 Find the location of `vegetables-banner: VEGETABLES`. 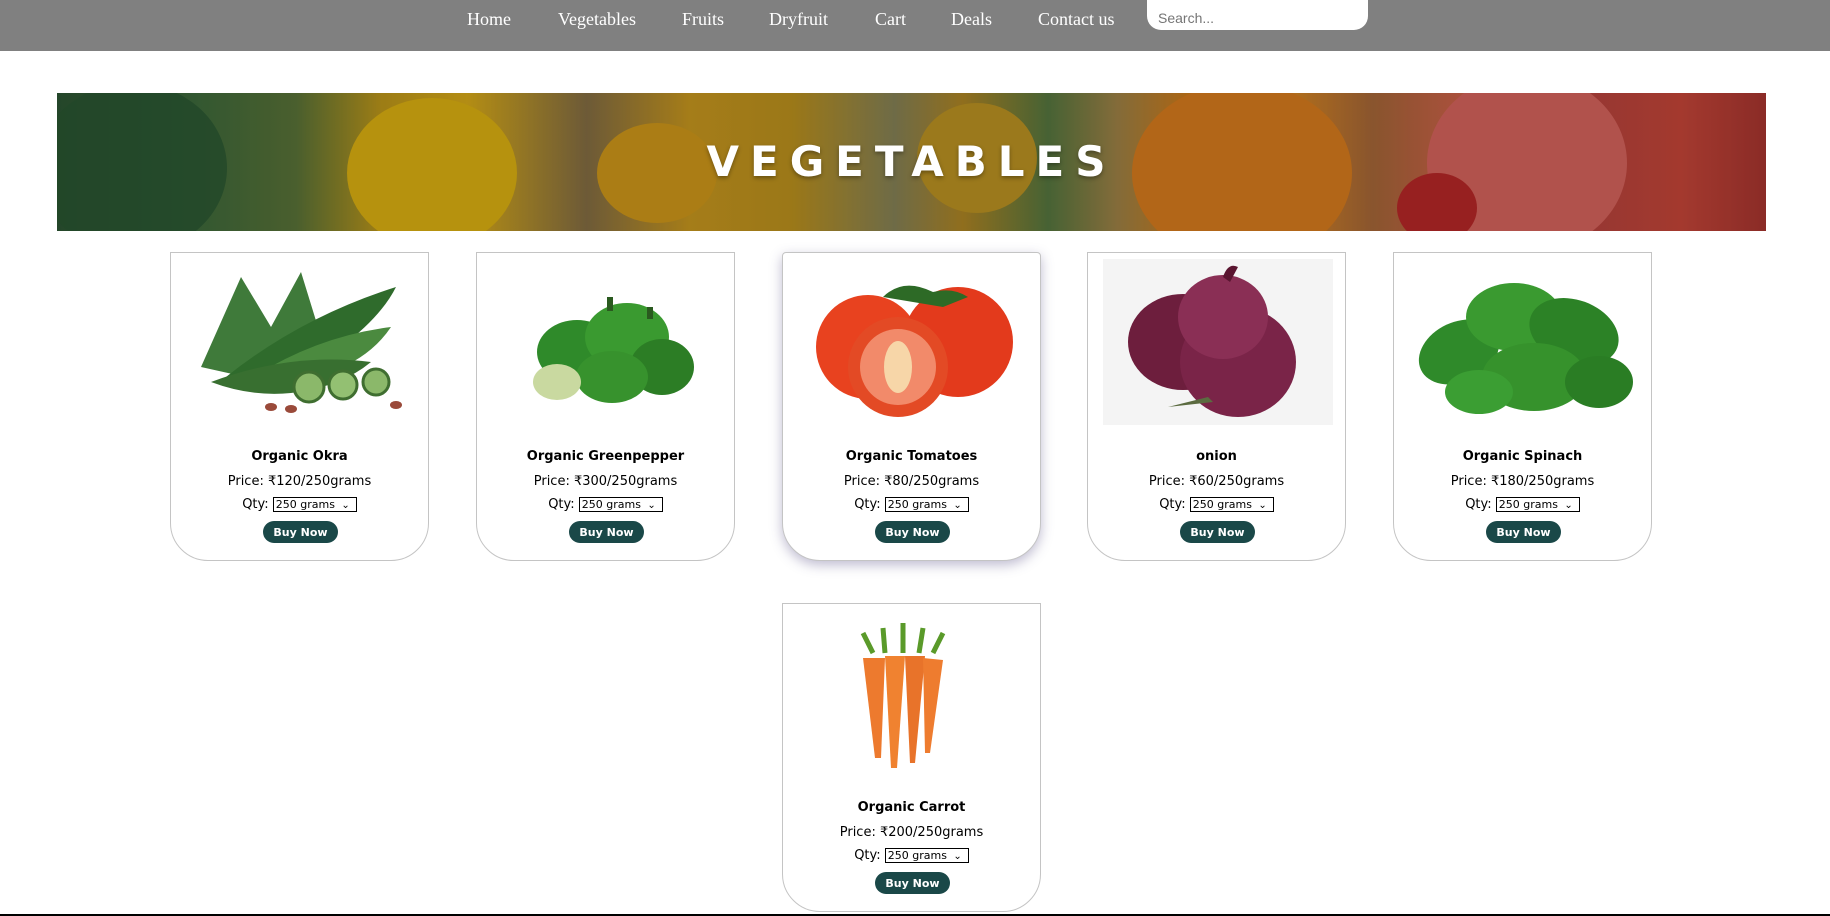

vegetables-banner: VEGETABLES is located at coordinates (911, 162).